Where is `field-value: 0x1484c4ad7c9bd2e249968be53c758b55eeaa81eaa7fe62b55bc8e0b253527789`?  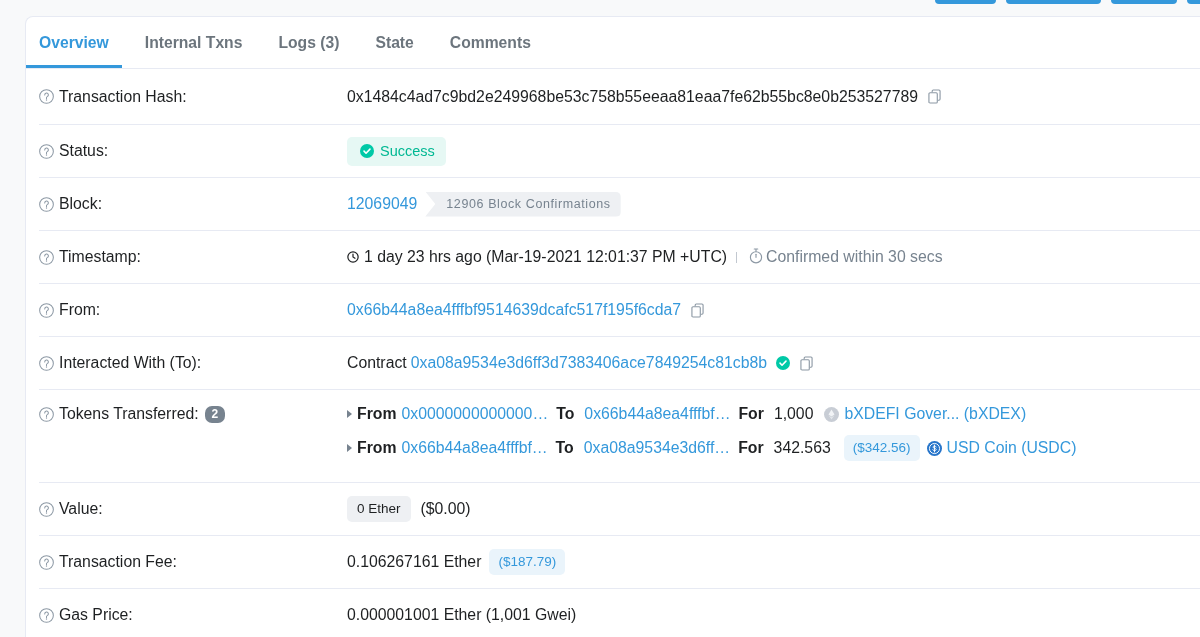 field-value: 0x1484c4ad7c9bd2e249968be53c758b55eeaa81eaa7fe62b55bc8e0b253527789 is located at coordinates (632, 96).